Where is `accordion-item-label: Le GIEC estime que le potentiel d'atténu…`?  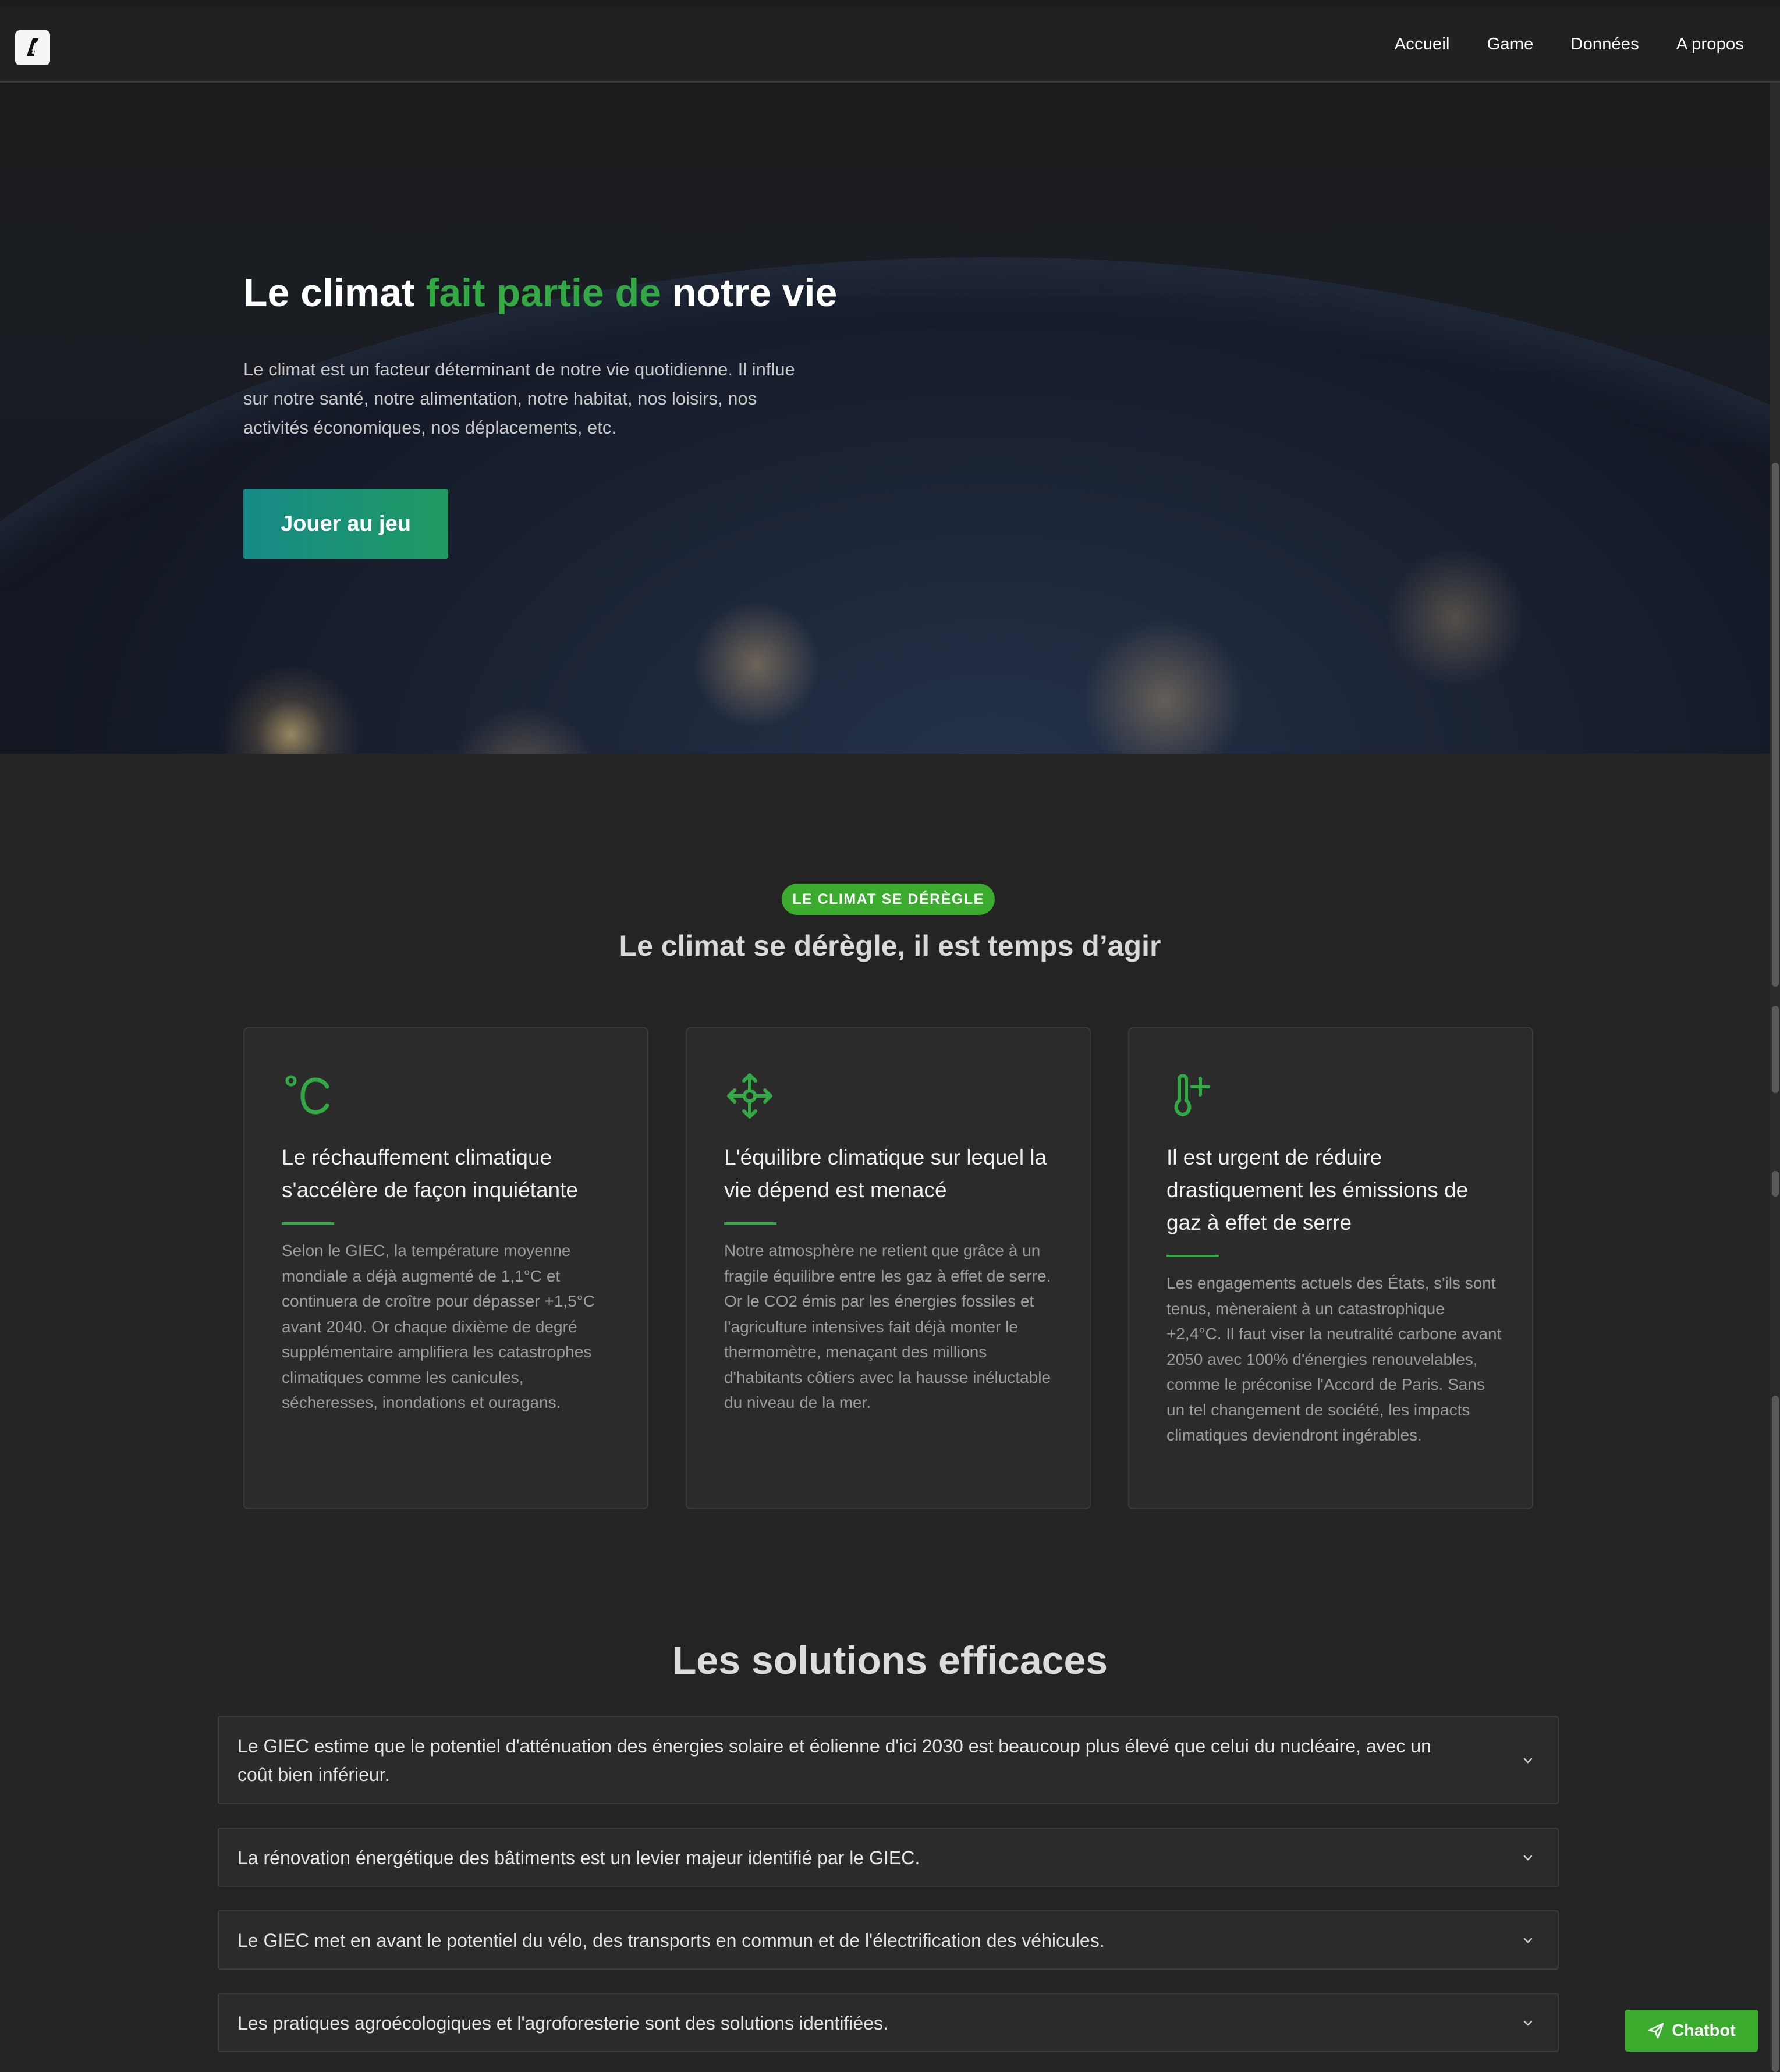
accordion-item-label: Le GIEC estime que le potentiel d'atténu… is located at coordinates (834, 1760).